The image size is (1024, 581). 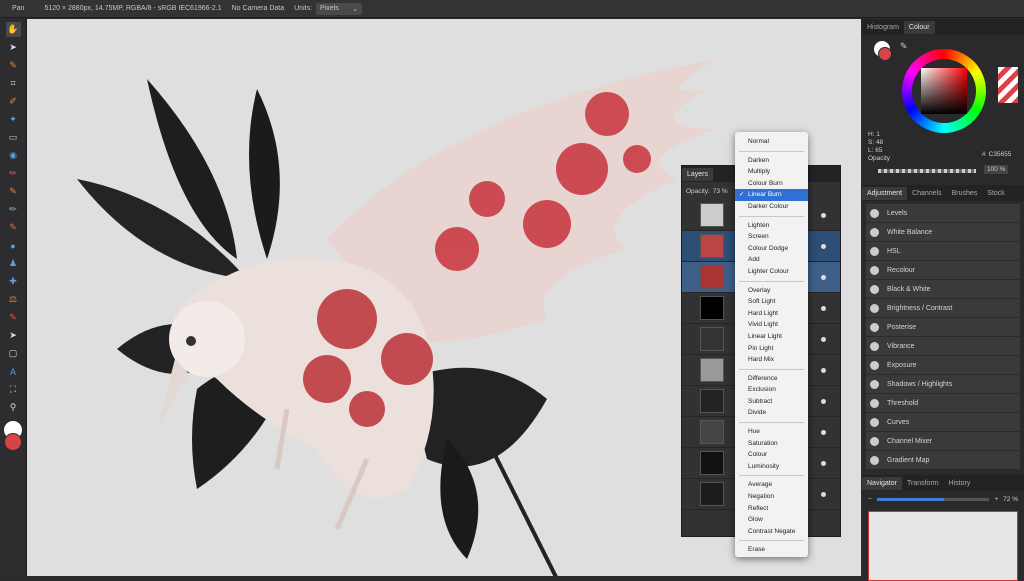 I want to click on blend-mode-item: Luminosity, so click(x=771, y=467).